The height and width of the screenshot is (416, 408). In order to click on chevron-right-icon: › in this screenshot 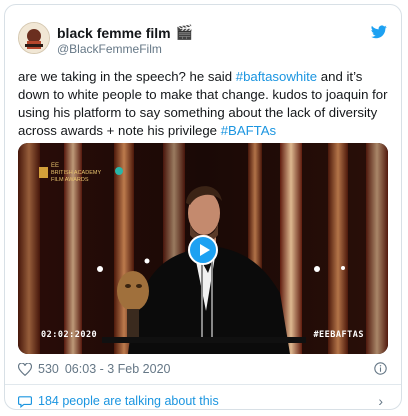, I will do `click(380, 401)`.